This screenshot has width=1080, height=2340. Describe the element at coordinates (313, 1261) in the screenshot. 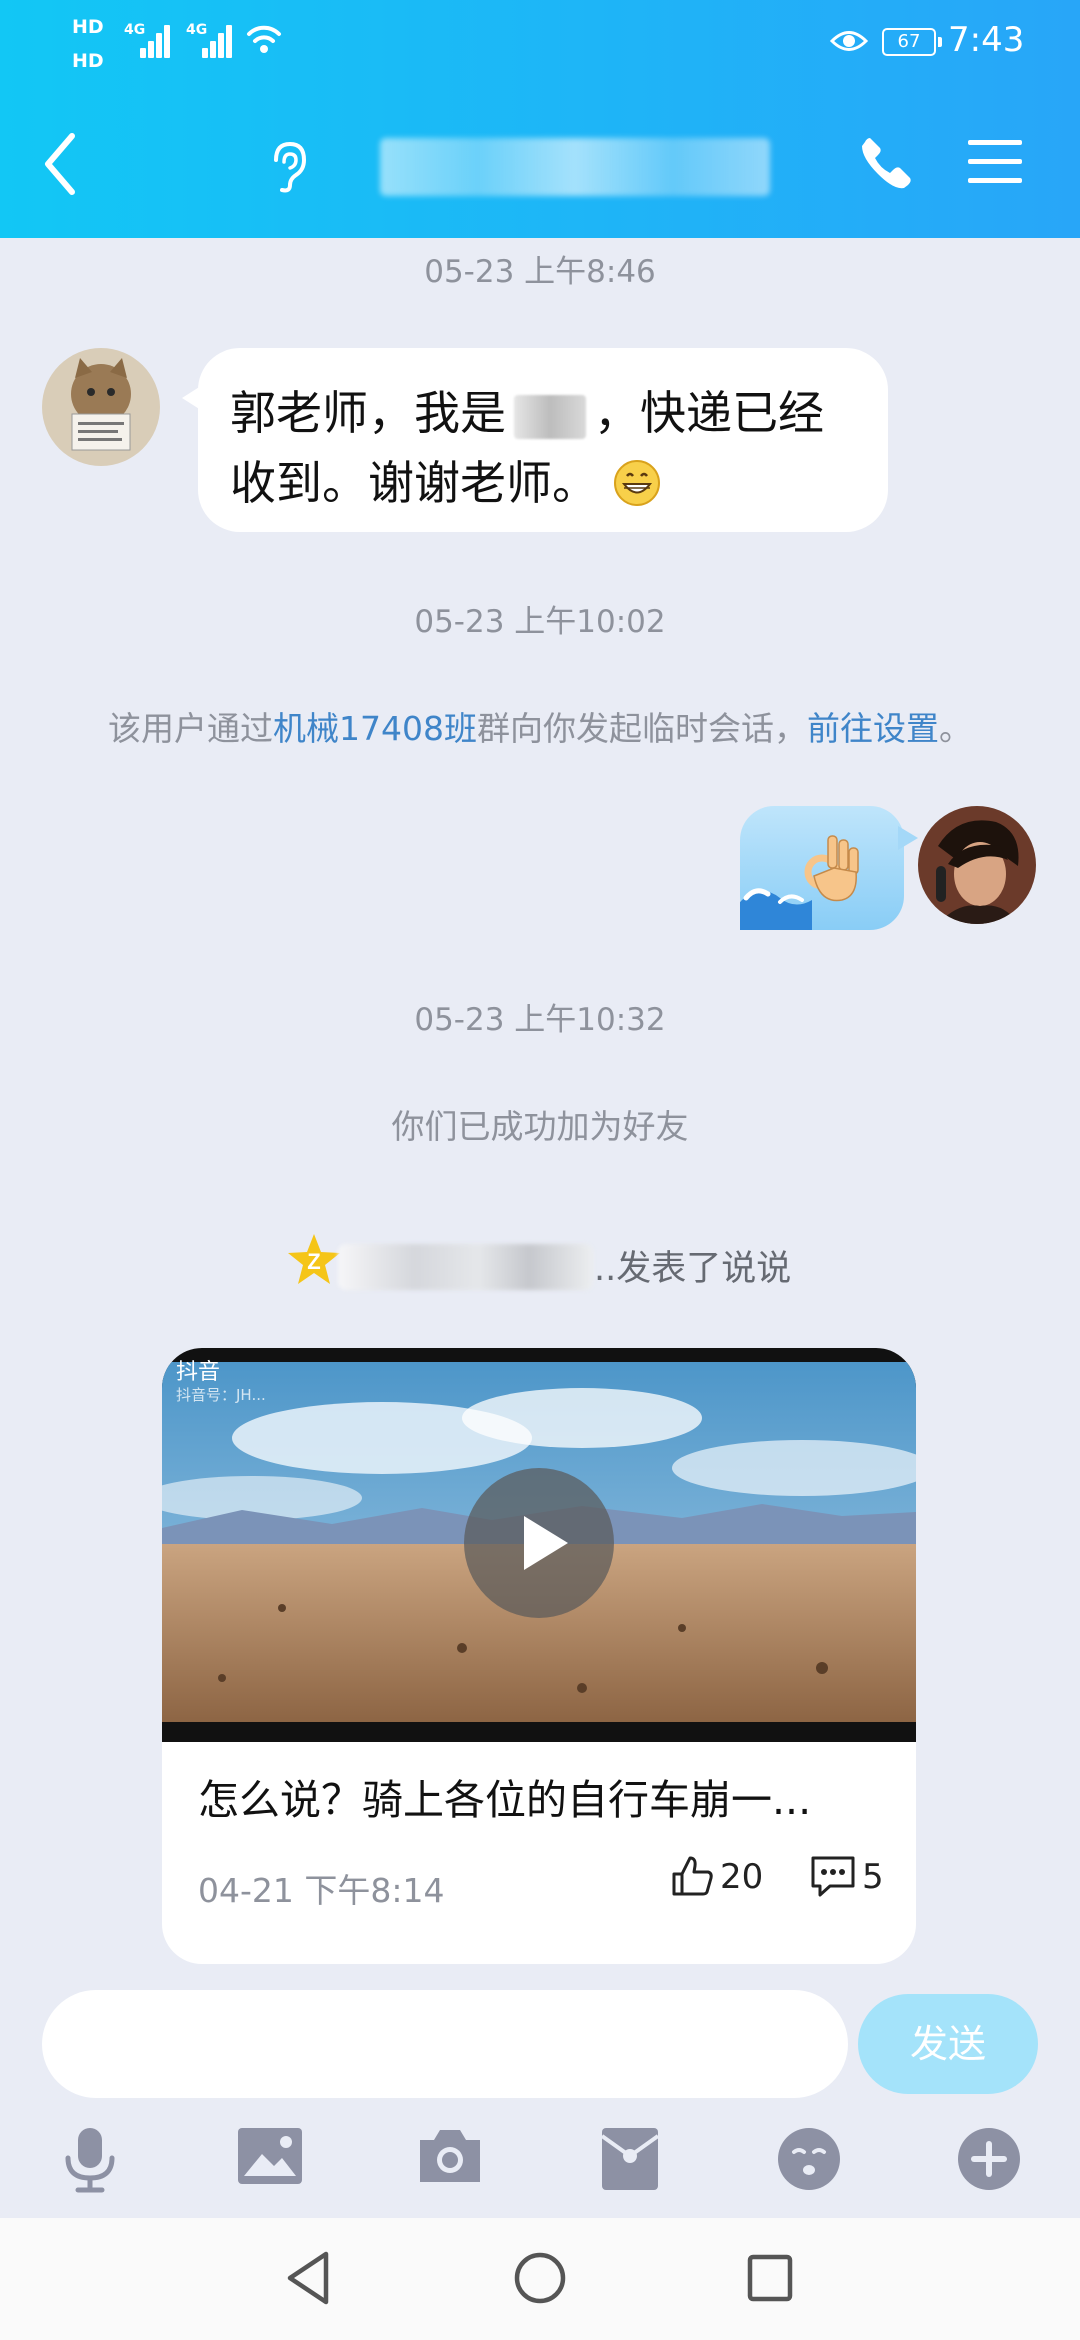

I see `svg-text: Z` at that location.